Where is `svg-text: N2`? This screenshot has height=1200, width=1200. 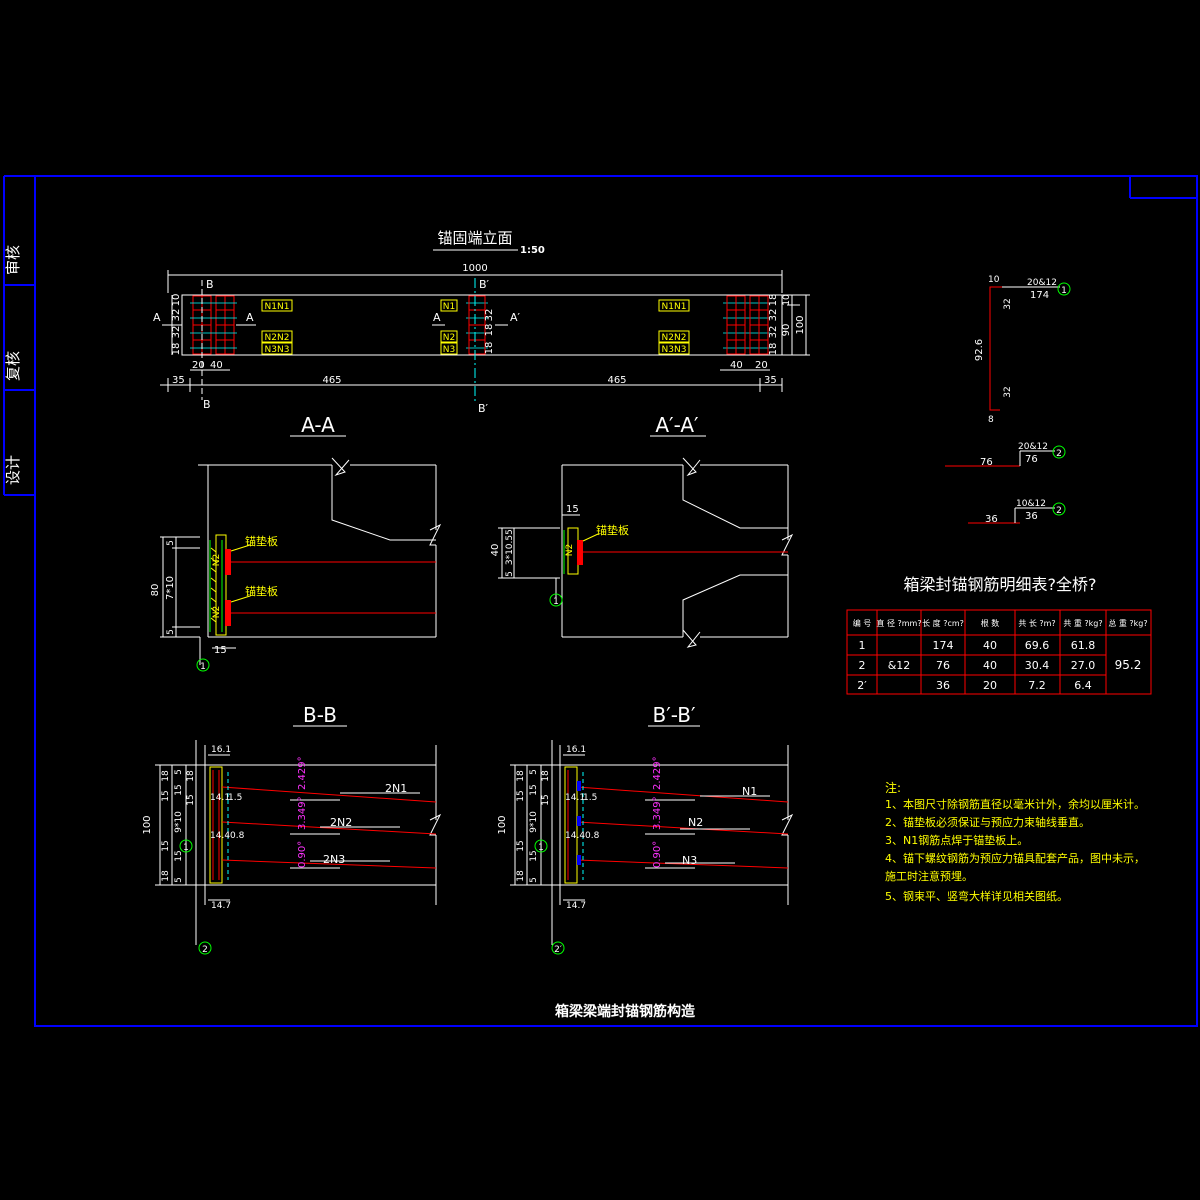 svg-text: N2 is located at coordinates (570, 550).